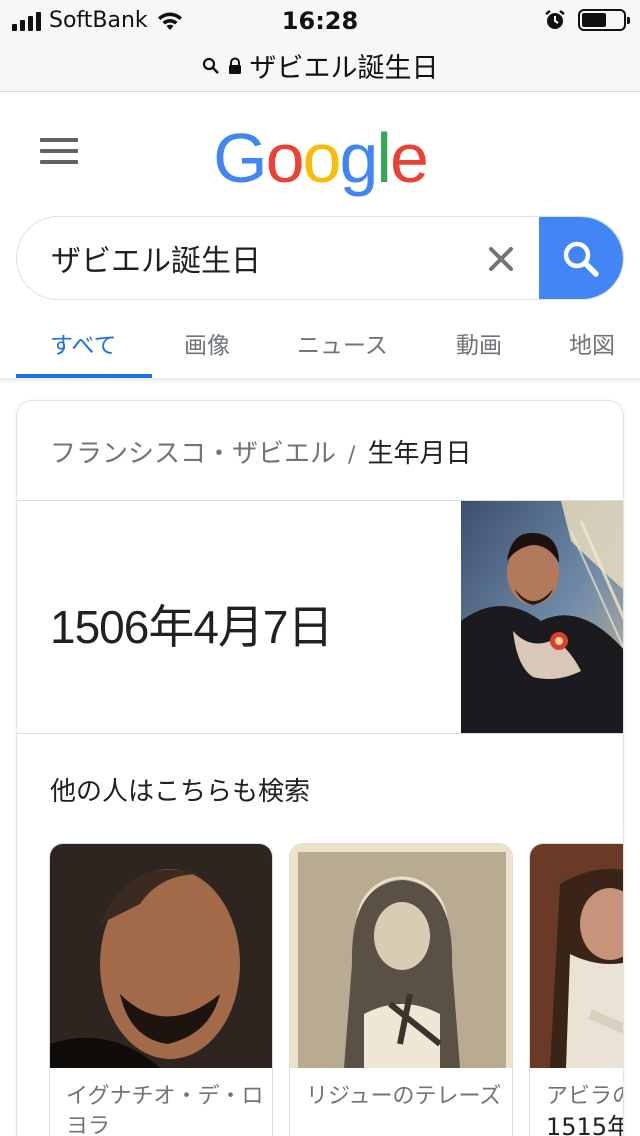 Image resolution: width=640 pixels, height=1136 pixels. I want to click on battery-icon, so click(604, 20).